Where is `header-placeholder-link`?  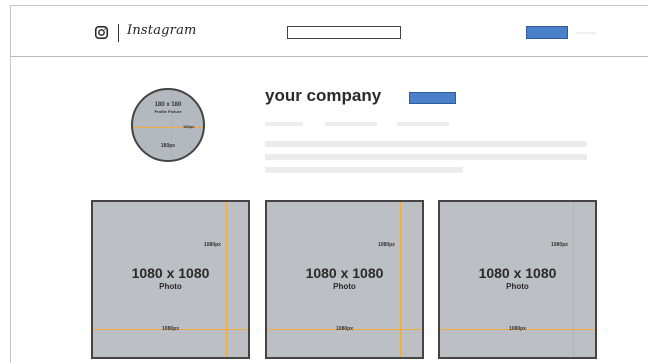
header-placeholder-link is located at coordinates (586, 33).